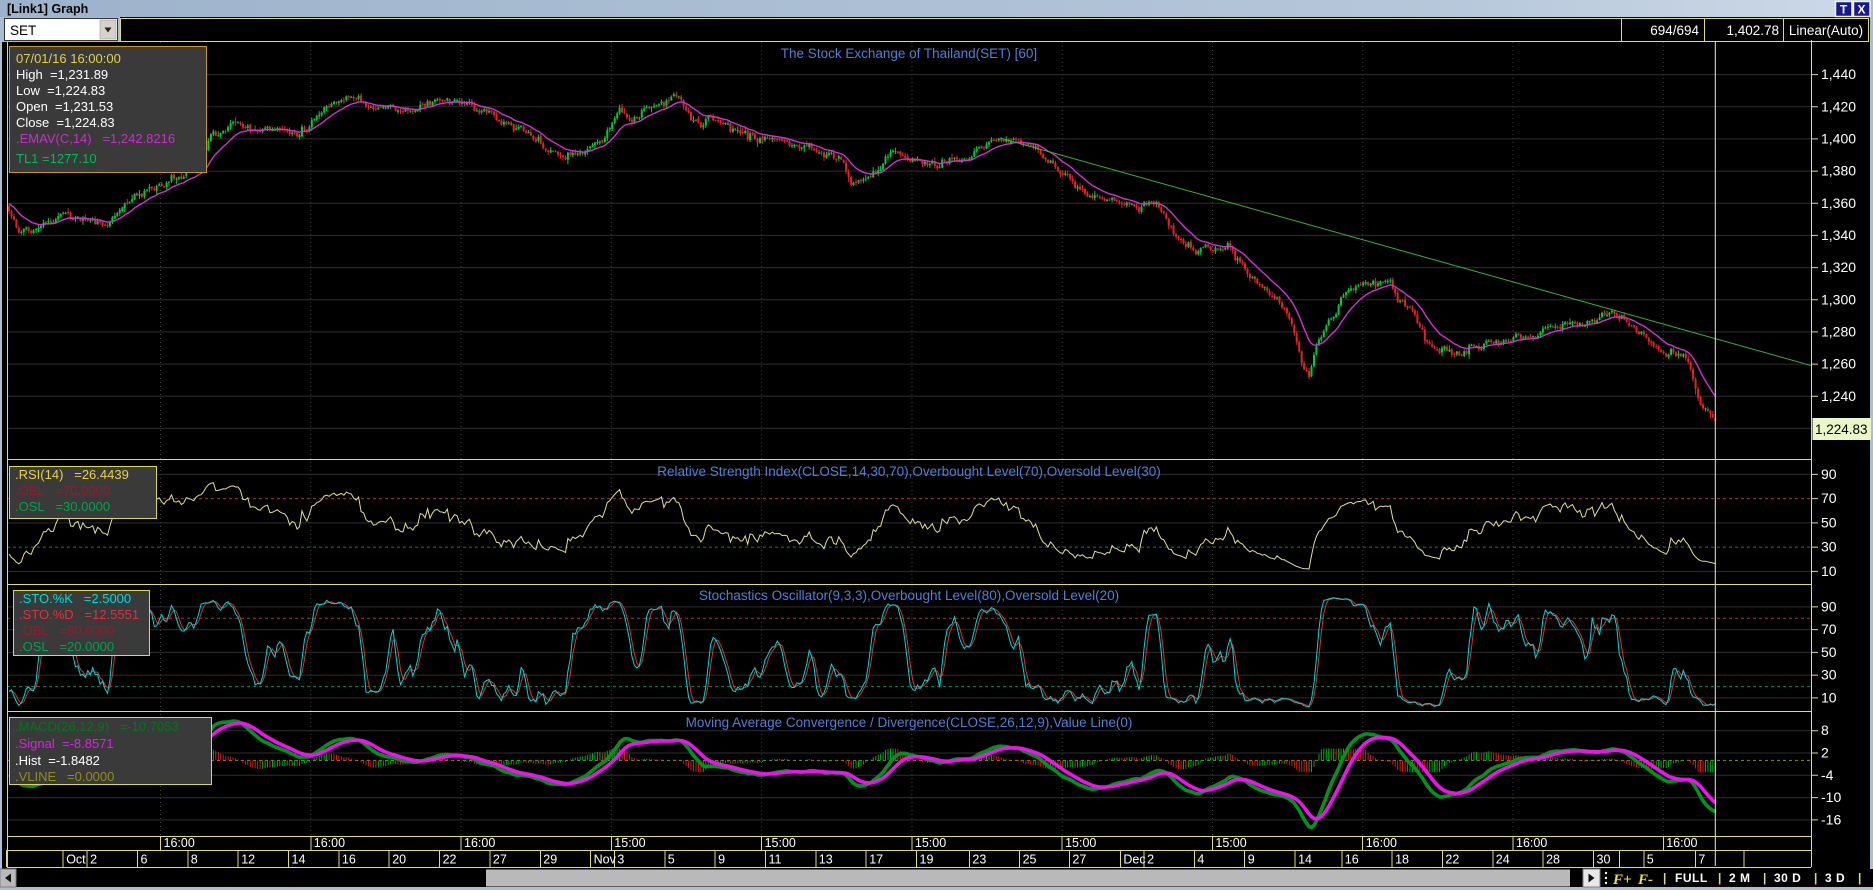 The image size is (1873, 890). I want to click on svg-text: 2 M, so click(1740, 878).